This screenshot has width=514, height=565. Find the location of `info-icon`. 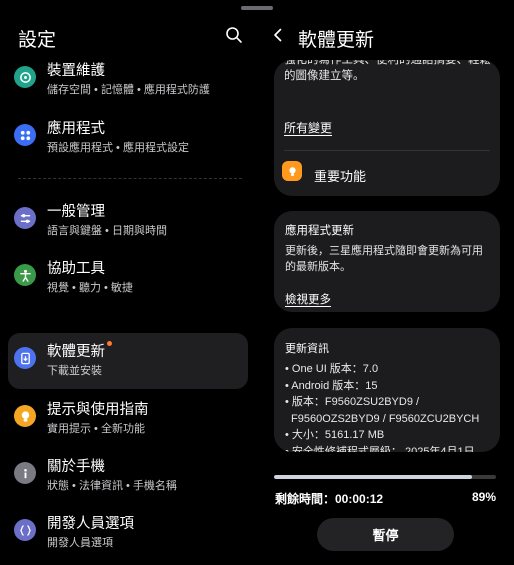

info-icon is located at coordinates (25, 473).